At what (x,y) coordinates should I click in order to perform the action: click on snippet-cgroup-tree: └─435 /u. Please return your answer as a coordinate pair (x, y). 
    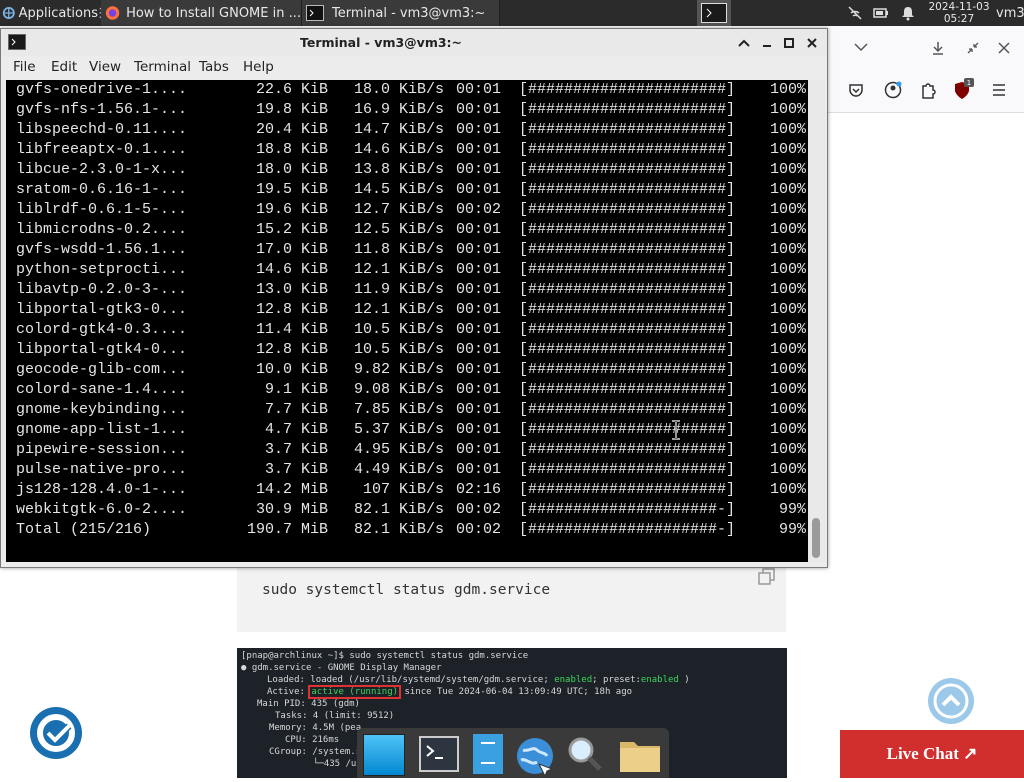
    Looking at the image, I should click on (335, 764).